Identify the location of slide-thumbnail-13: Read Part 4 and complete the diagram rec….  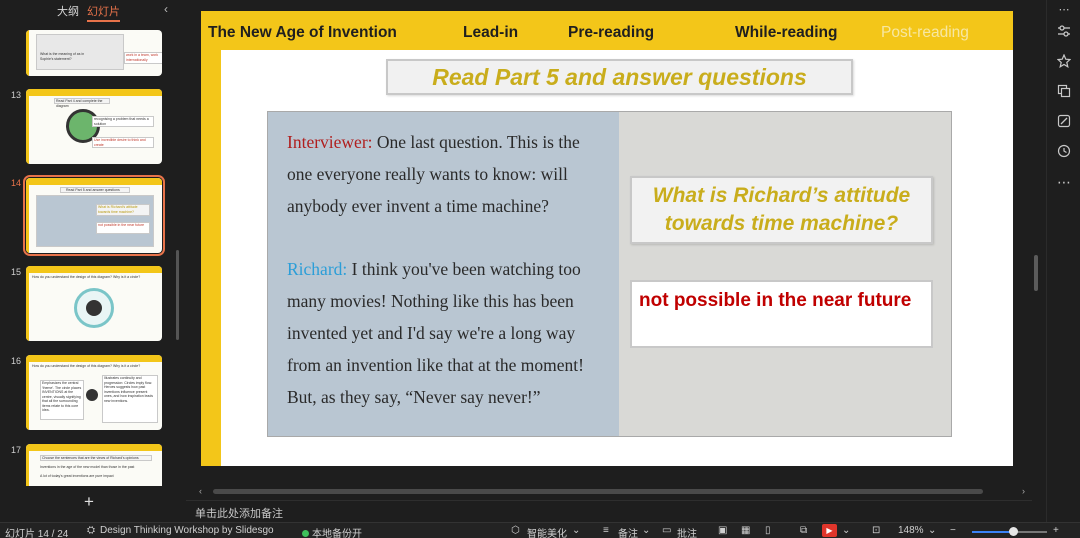
(94, 126).